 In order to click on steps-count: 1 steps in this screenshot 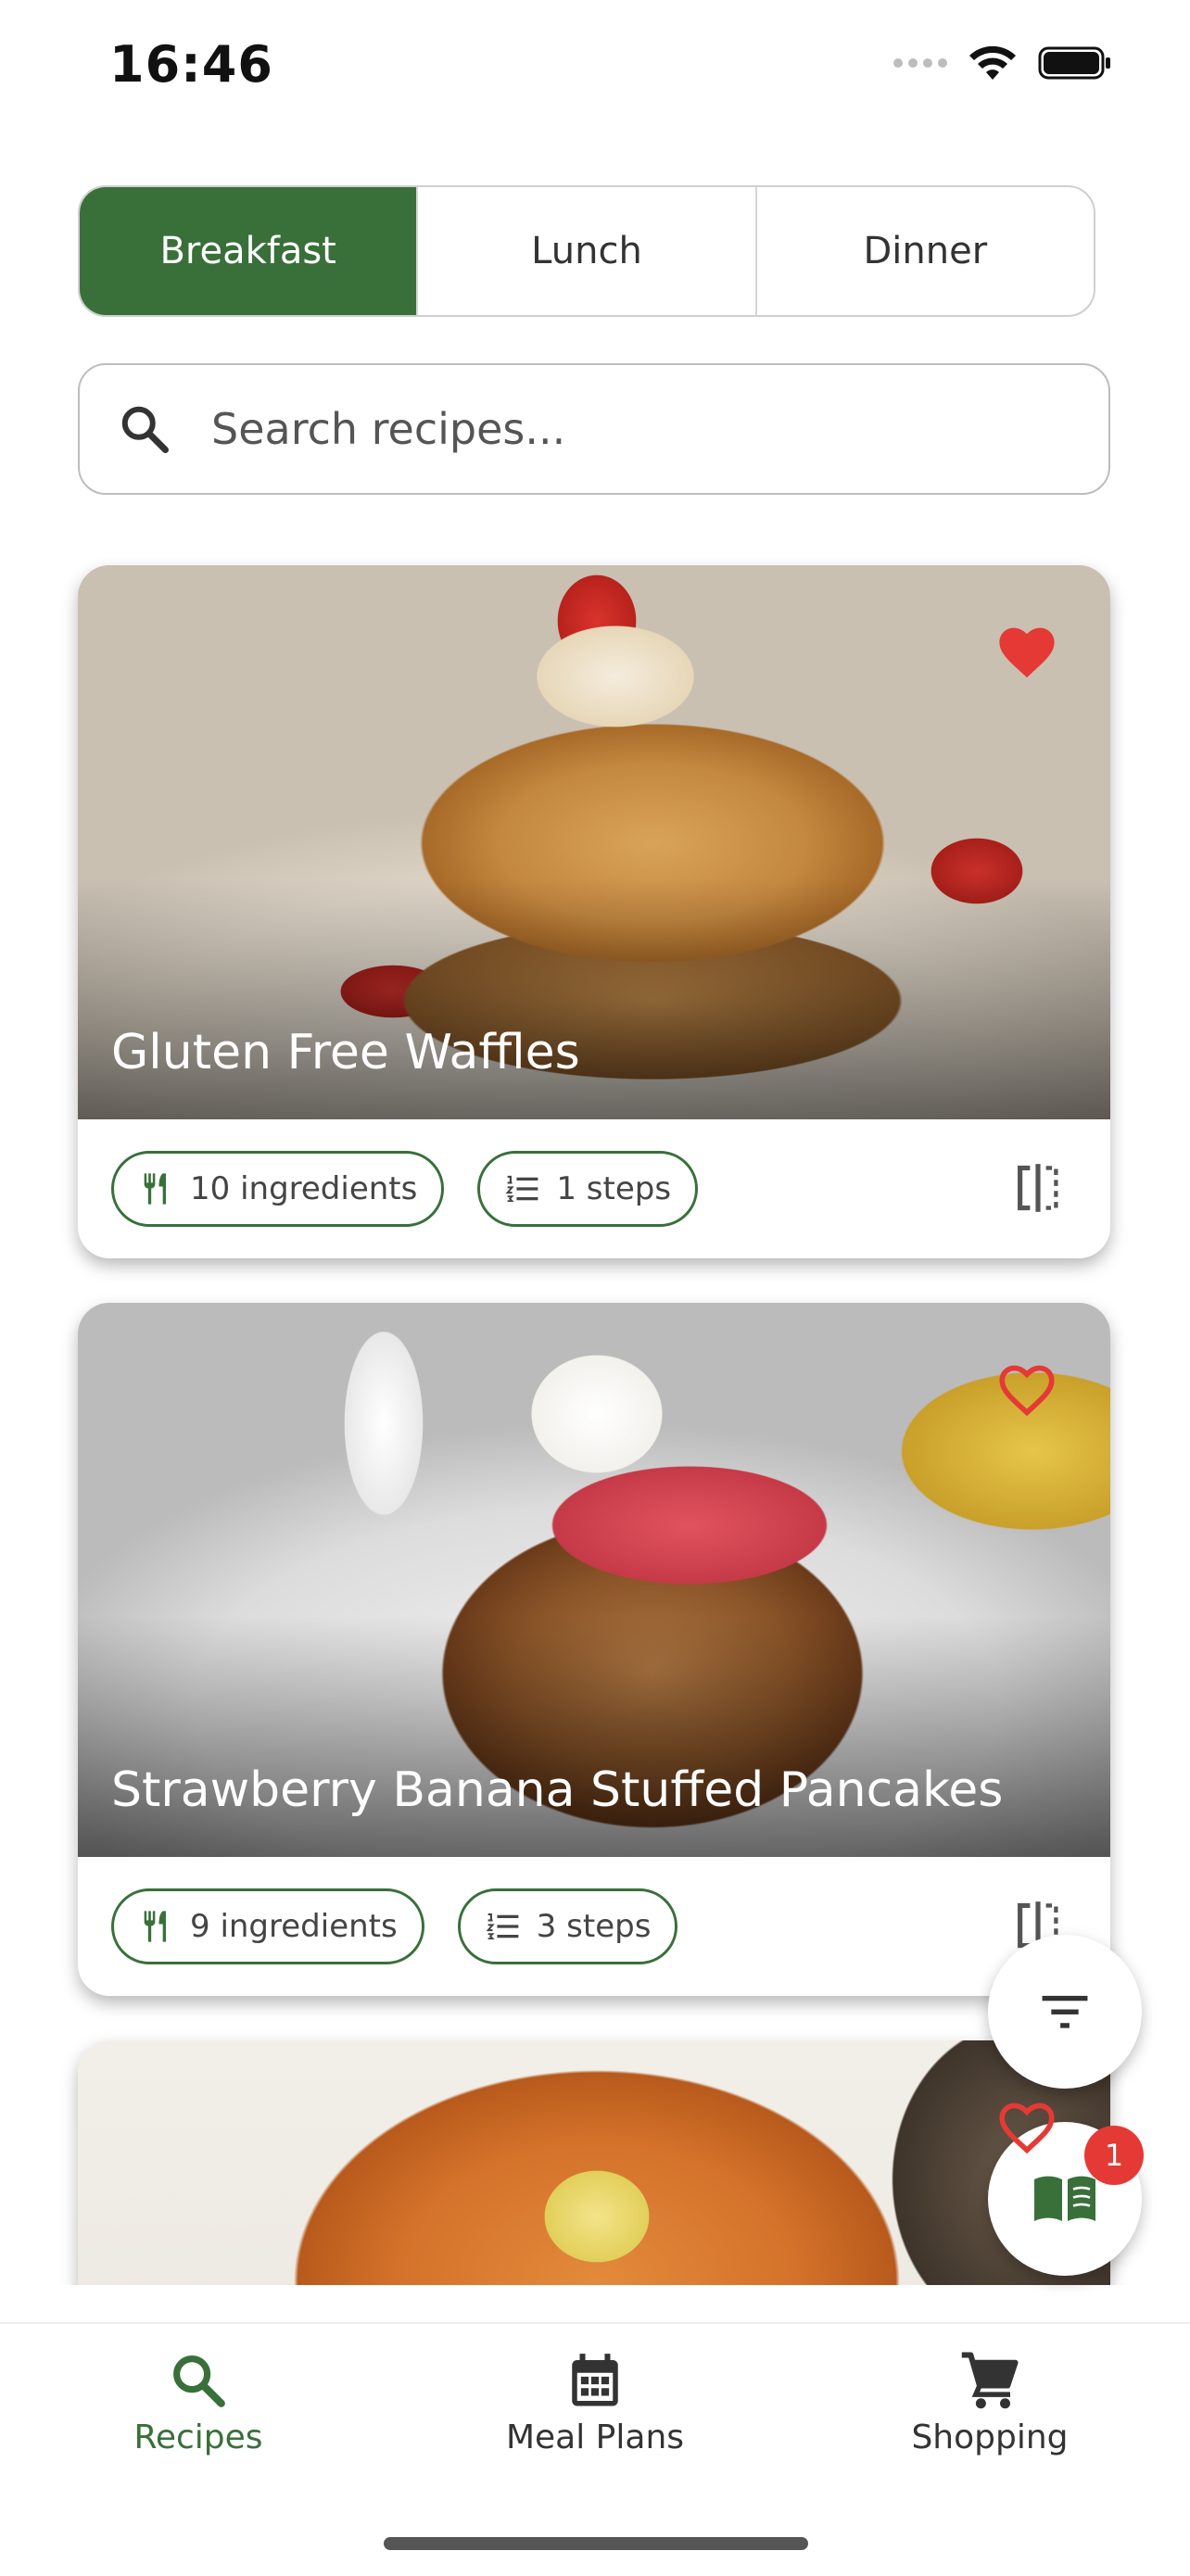, I will do `click(614, 1188)`.